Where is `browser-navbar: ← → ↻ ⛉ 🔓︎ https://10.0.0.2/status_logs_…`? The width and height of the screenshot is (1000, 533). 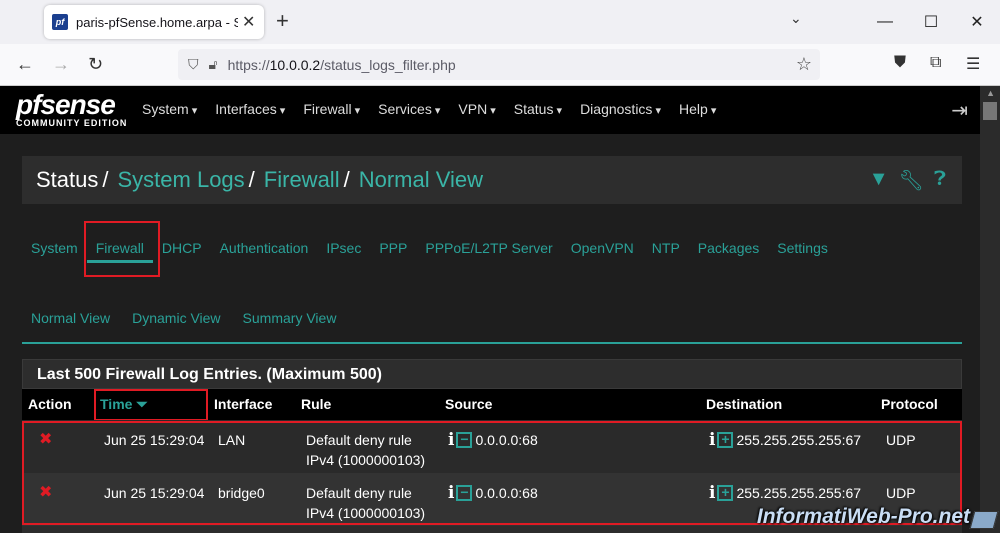 browser-navbar: ← → ↻ ⛉ 🔓︎ https://10.0.0.2/status_logs_… is located at coordinates (500, 65).